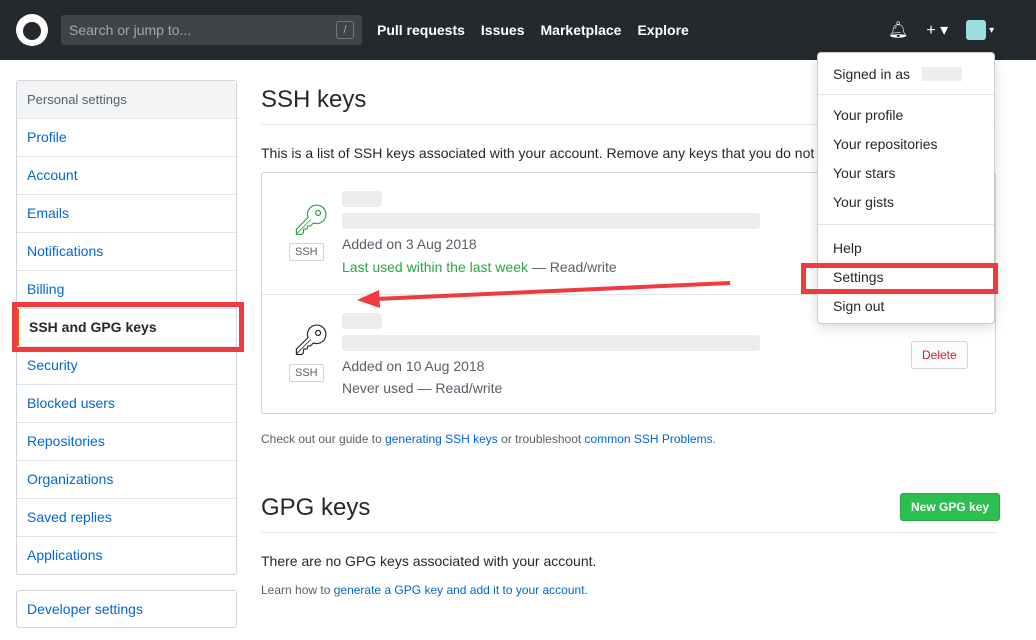  What do you see at coordinates (126, 403) in the screenshot?
I see `sidebar-item-blocked-users: Blocked users` at bounding box center [126, 403].